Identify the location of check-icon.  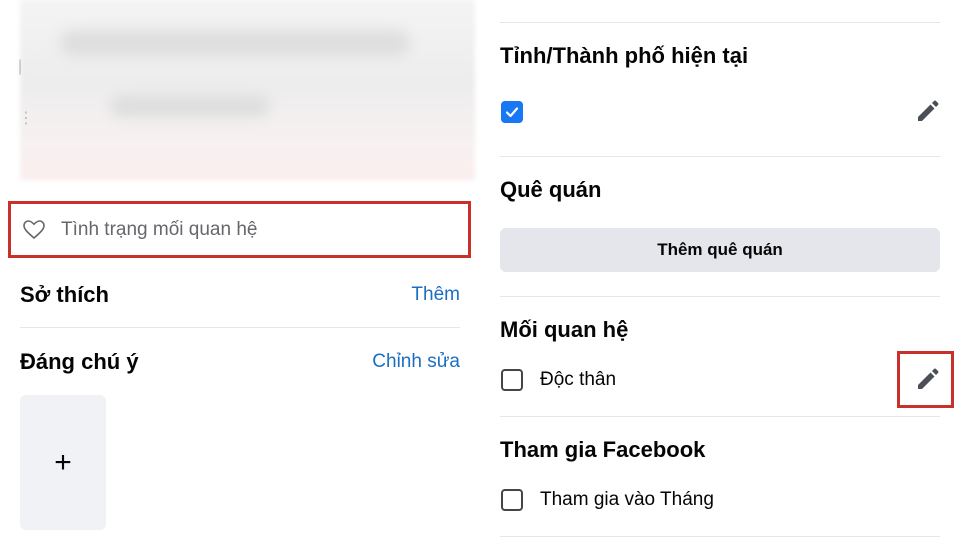
(512, 112).